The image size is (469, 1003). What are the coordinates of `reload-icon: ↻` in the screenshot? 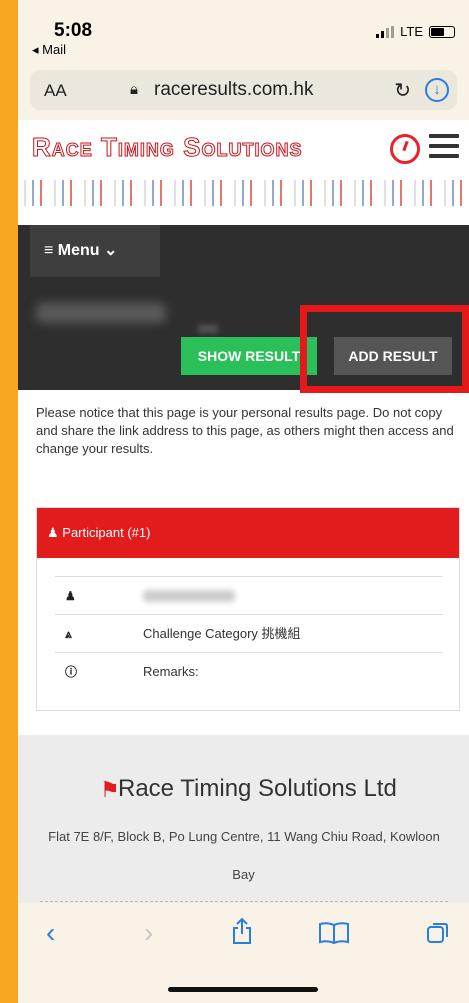 It's located at (402, 90).